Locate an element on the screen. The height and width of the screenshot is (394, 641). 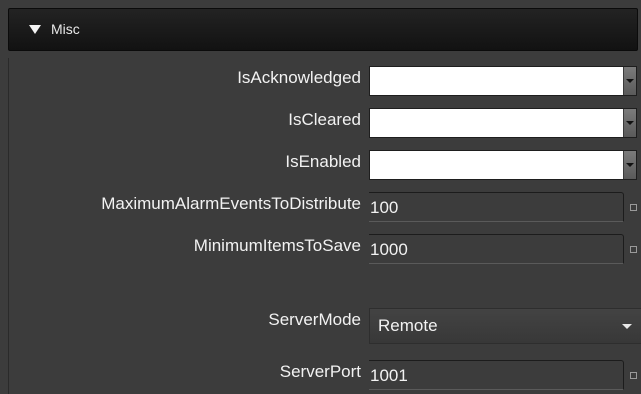
property-row-isacknowledged: IsAcknowledged is located at coordinates (325, 79).